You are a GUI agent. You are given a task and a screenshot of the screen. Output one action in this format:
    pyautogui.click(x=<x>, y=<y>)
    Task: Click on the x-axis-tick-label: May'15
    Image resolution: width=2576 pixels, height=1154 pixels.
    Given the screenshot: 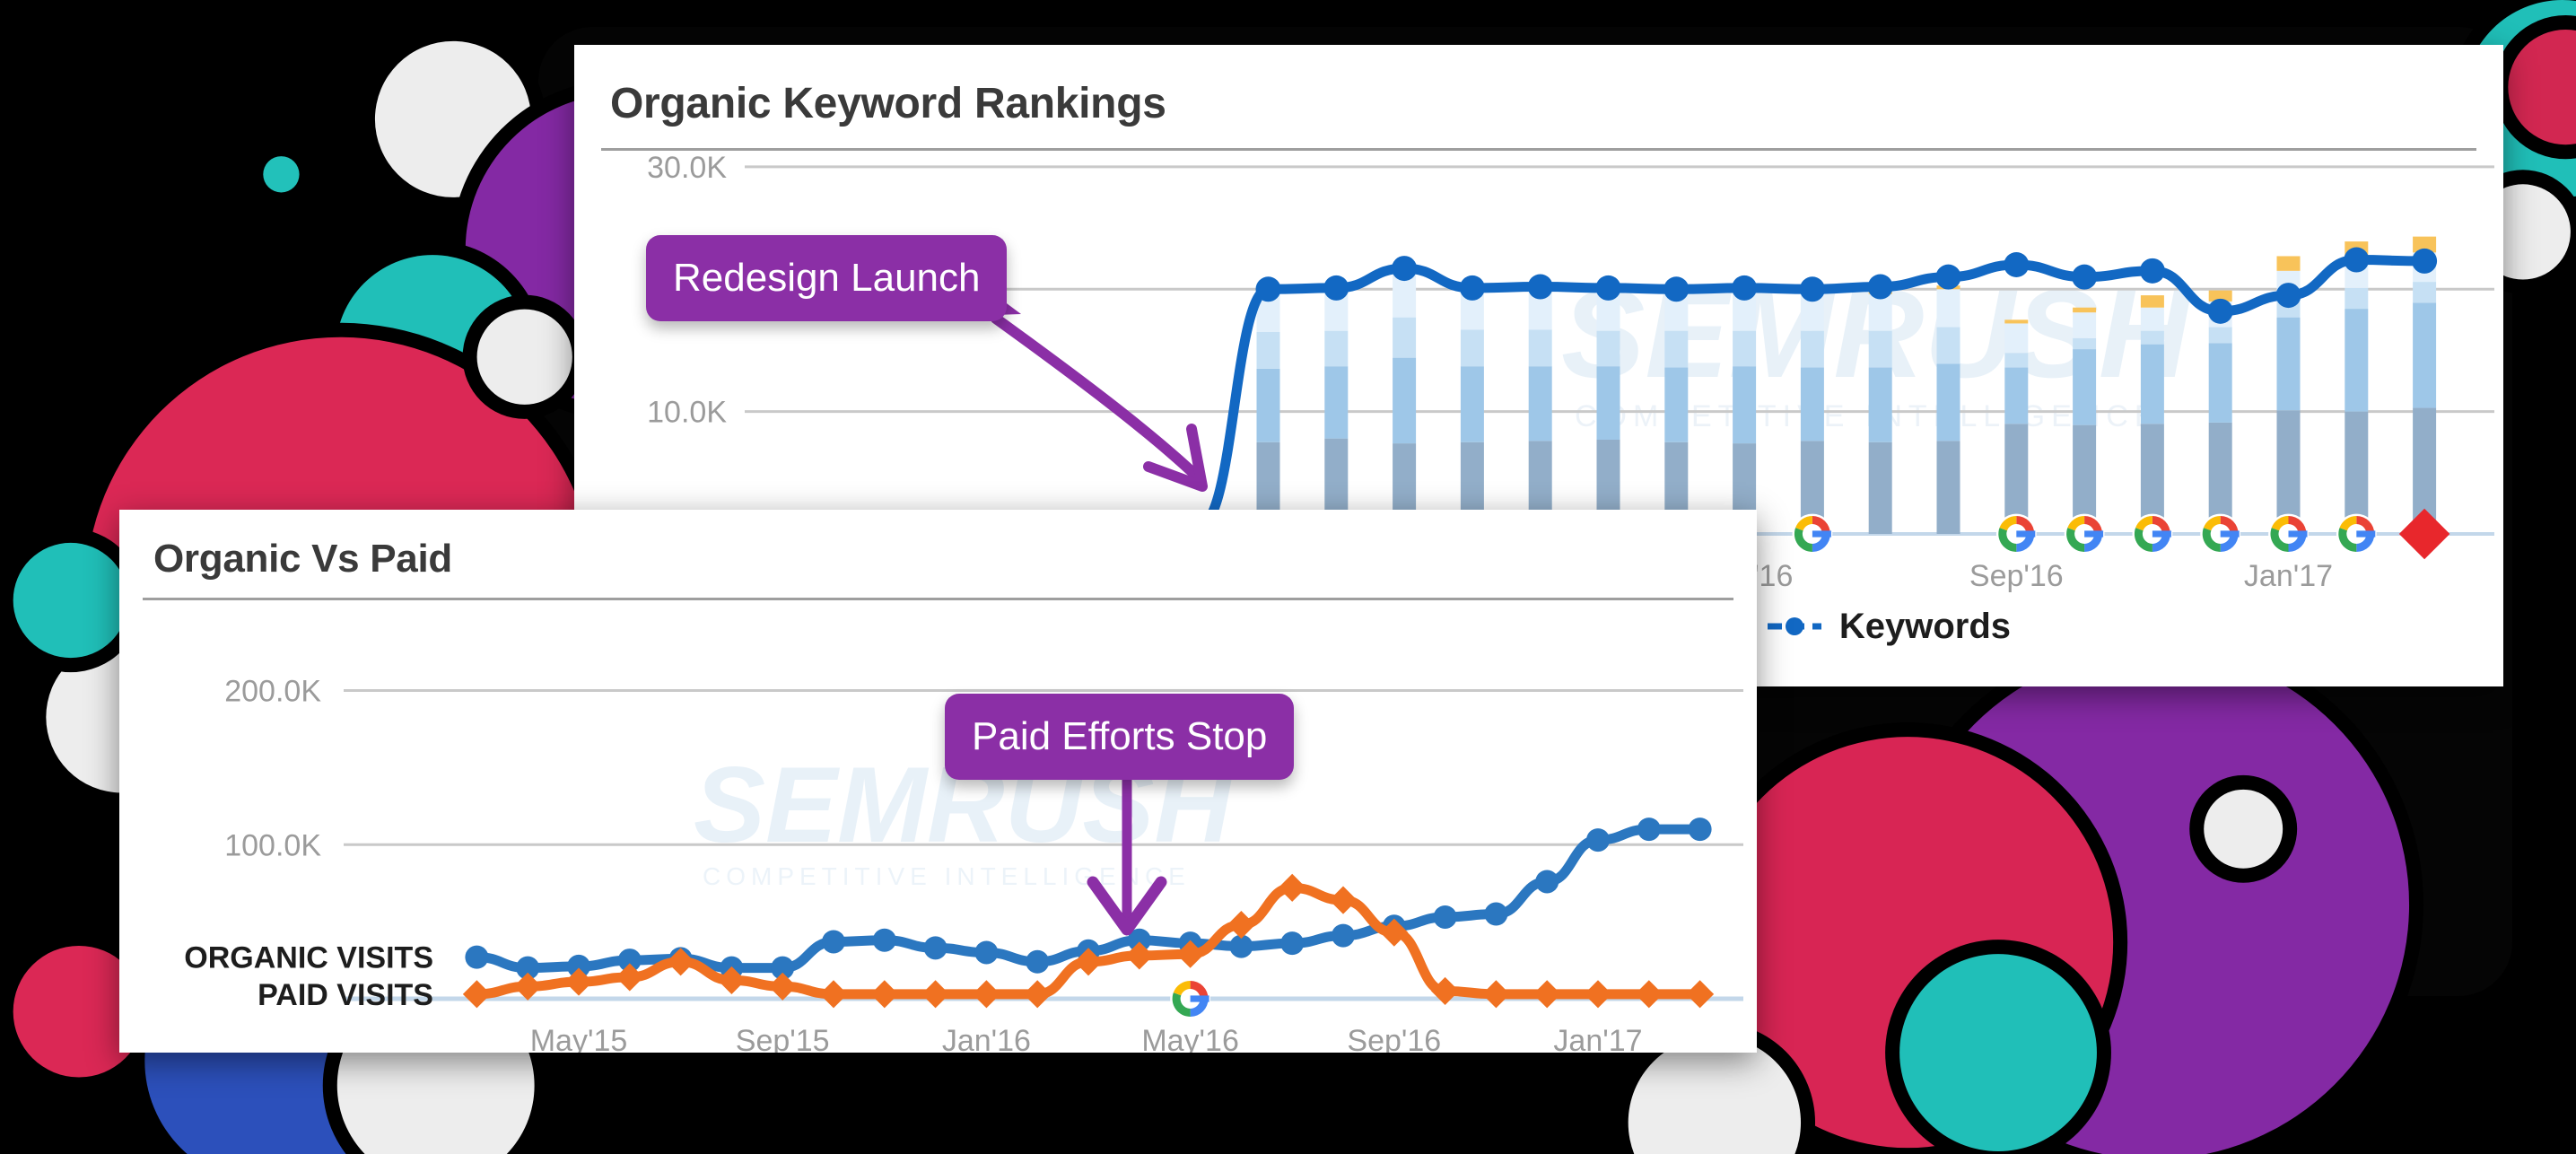 What is the action you would take?
    pyautogui.click(x=579, y=1038)
    